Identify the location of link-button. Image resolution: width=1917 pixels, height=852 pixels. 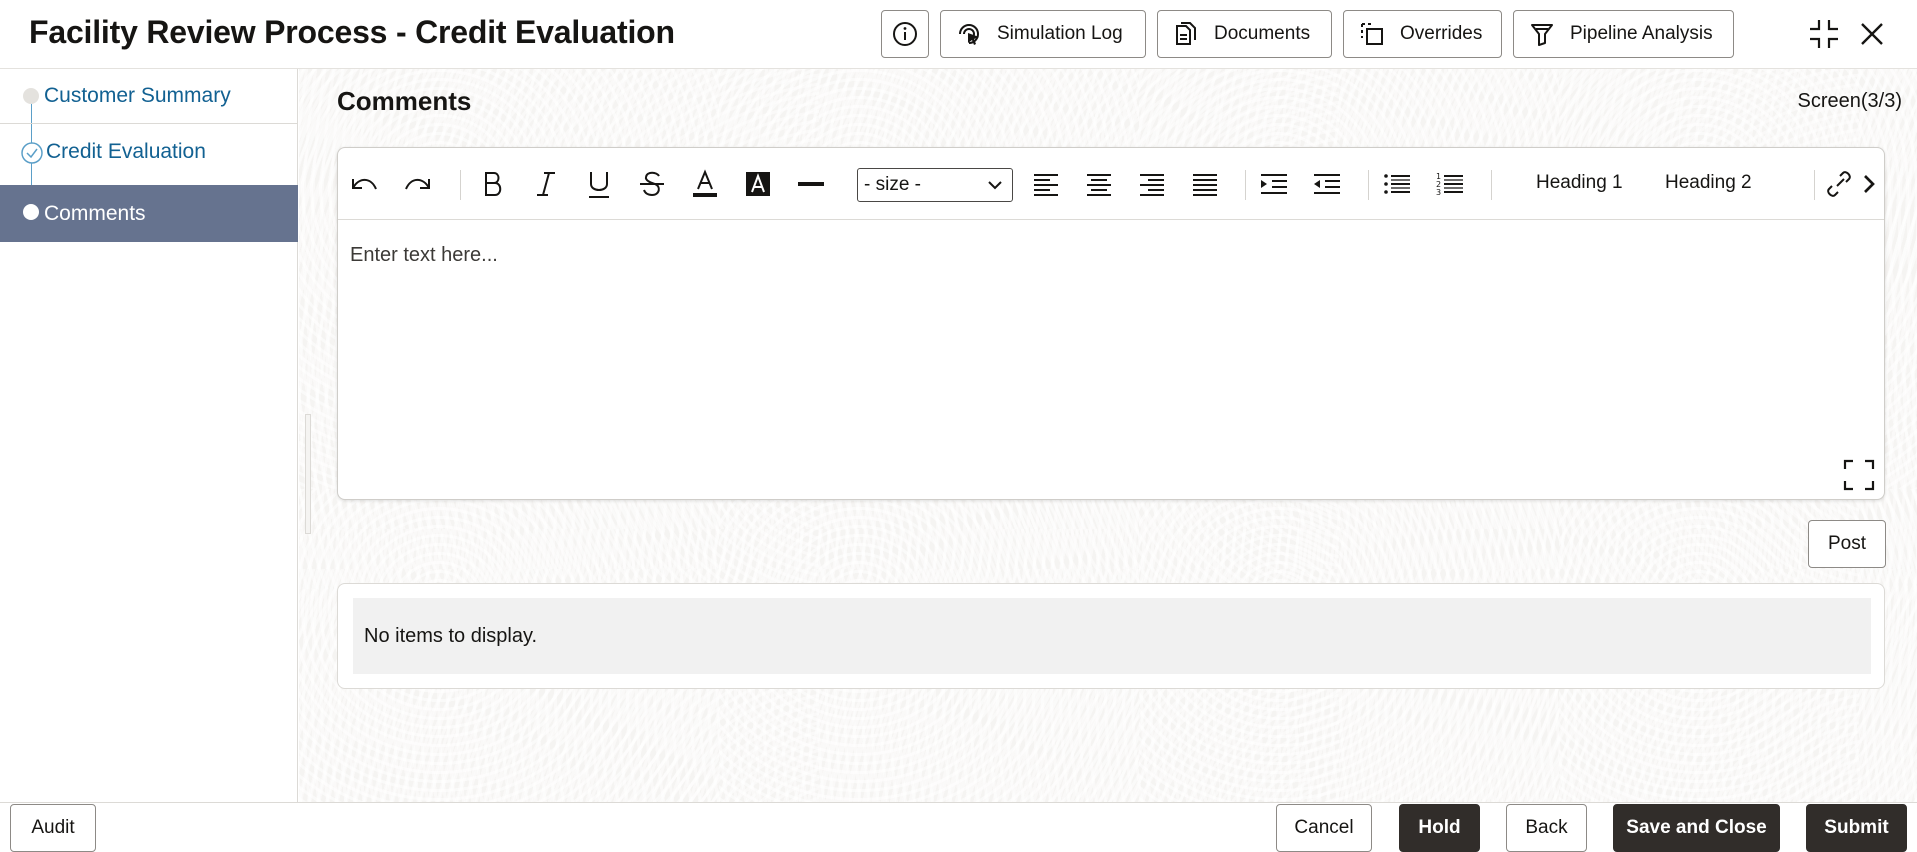
(1839, 184).